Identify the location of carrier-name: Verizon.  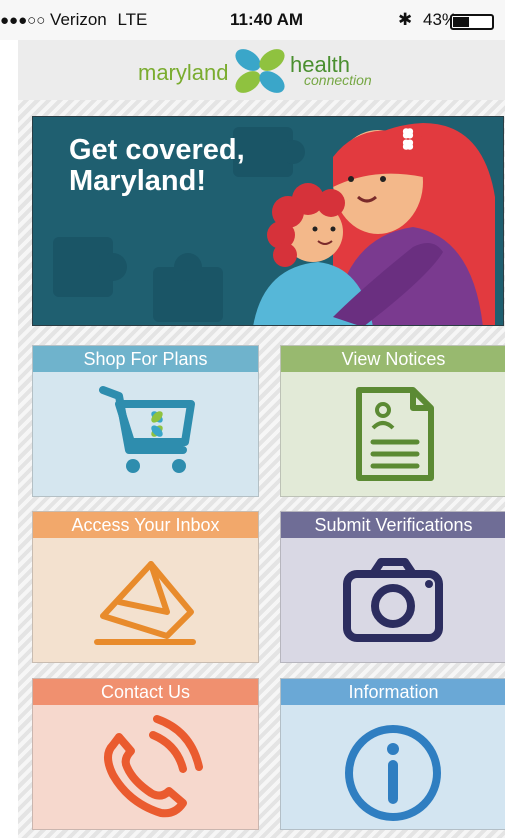
(78, 19).